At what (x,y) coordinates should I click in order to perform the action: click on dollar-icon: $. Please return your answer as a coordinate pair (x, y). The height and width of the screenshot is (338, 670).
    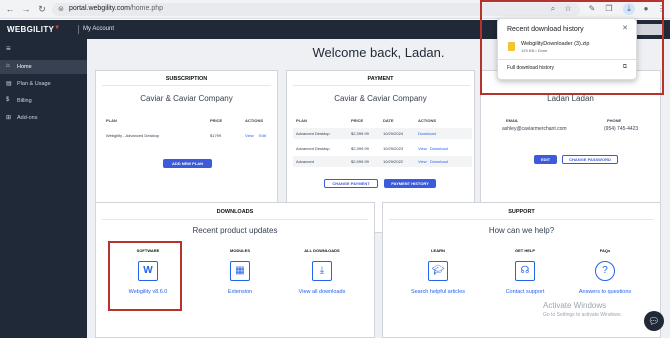
    Looking at the image, I should click on (8, 100).